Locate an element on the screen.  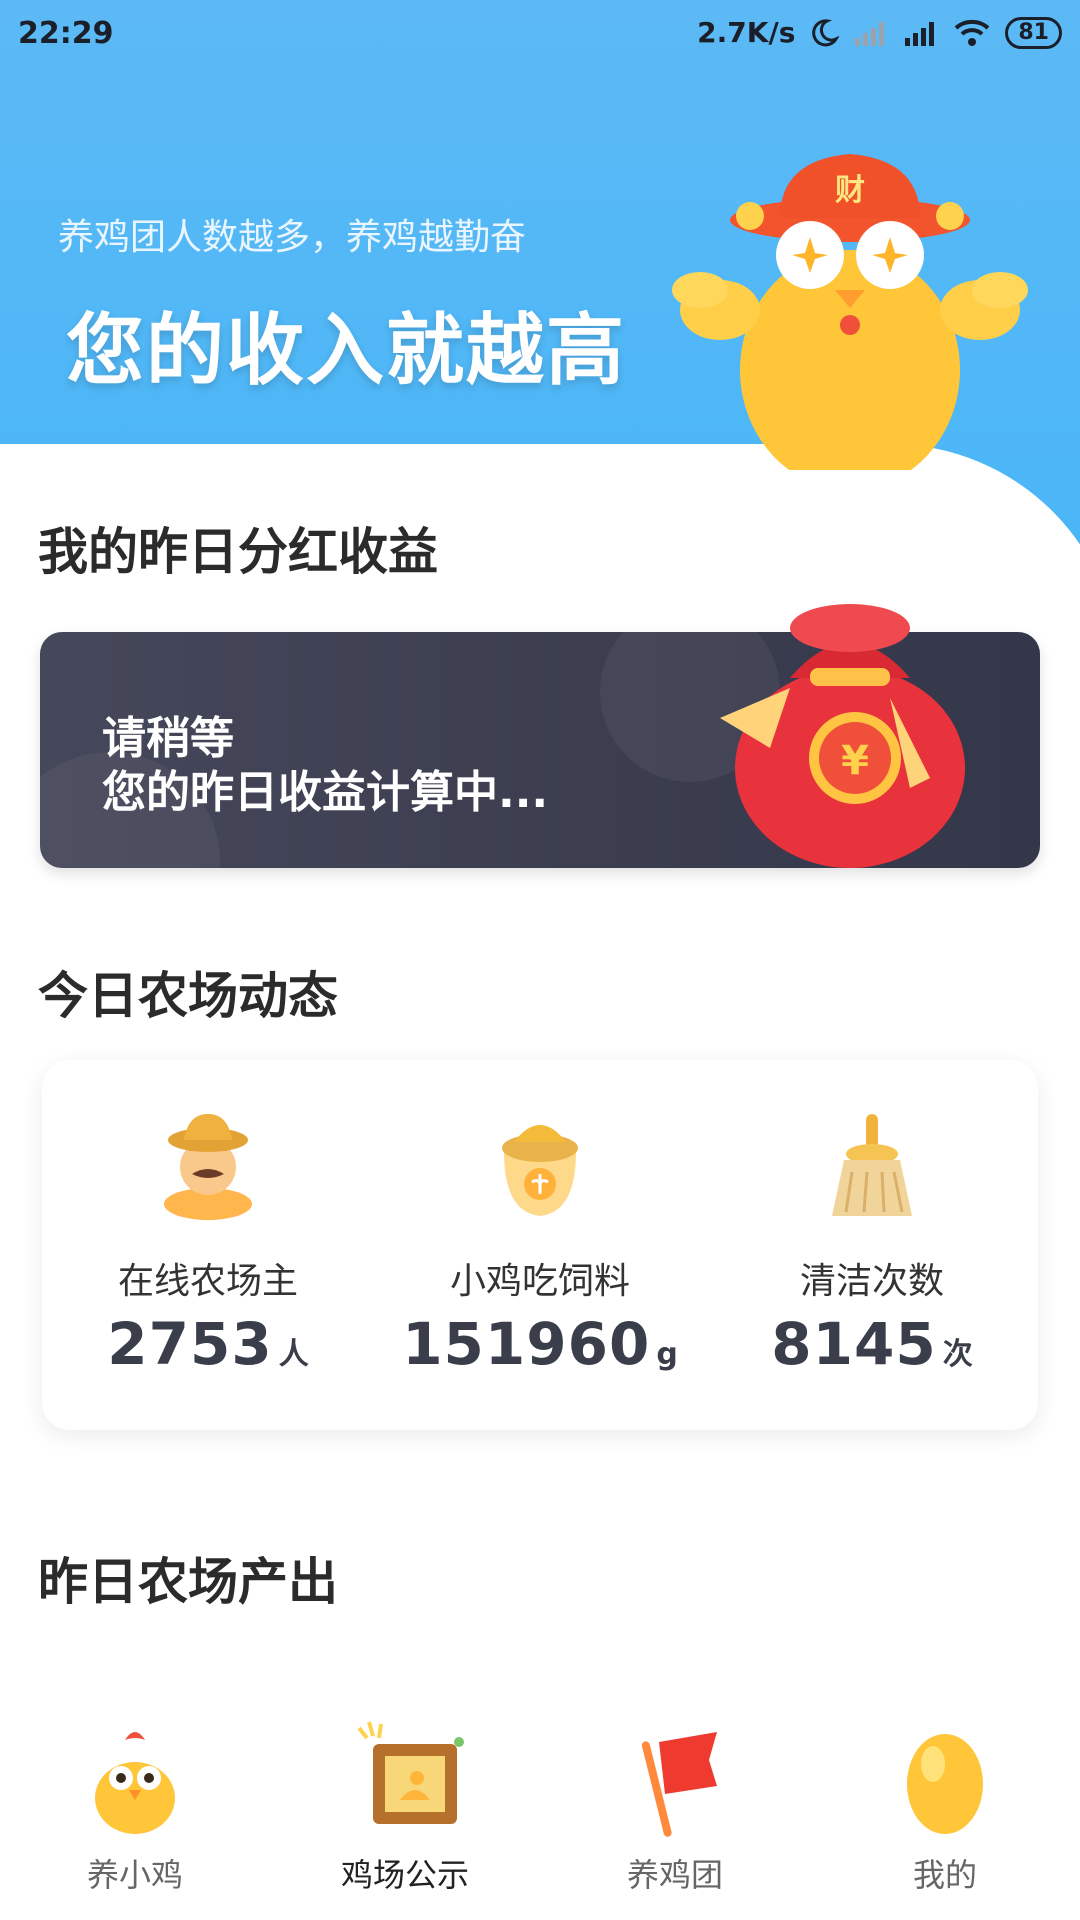
notice-board-icon is located at coordinates (410, 1772).